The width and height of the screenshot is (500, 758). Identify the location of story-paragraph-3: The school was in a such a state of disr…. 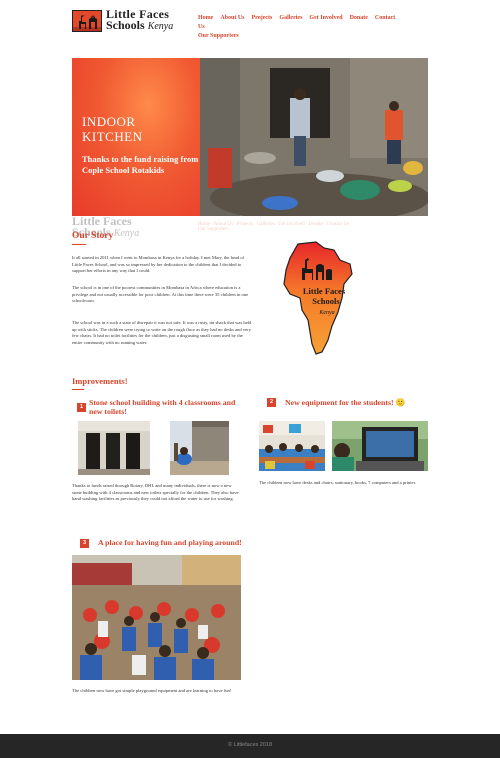
(162, 332).